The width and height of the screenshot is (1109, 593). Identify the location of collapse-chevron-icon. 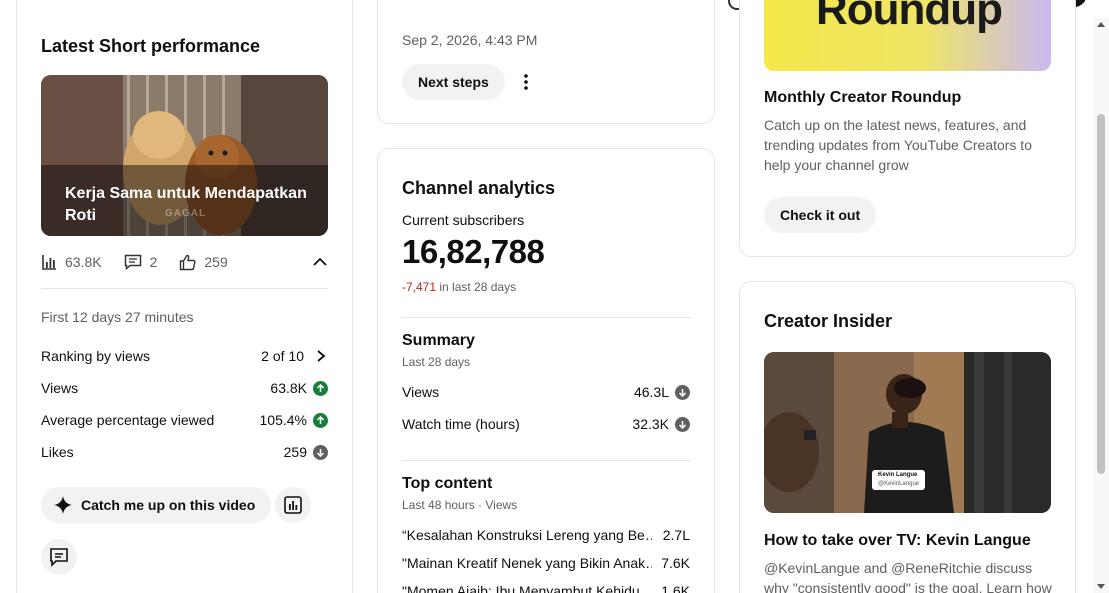
(320, 262).